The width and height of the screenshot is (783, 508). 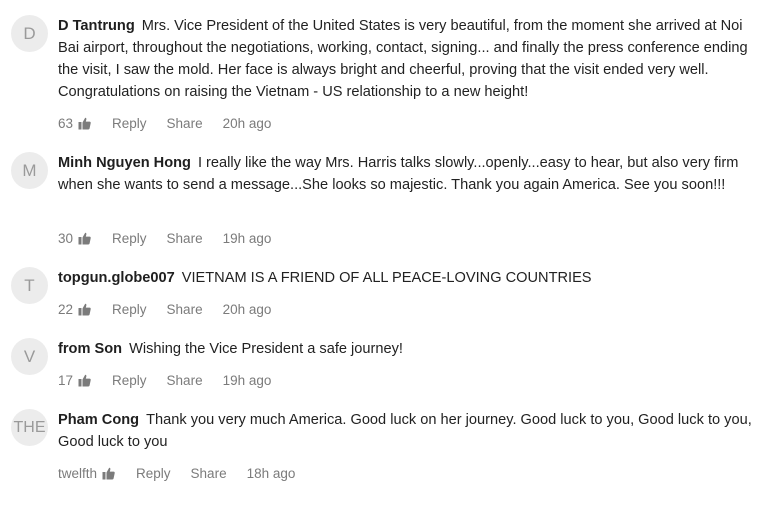 What do you see at coordinates (124, 163) in the screenshot?
I see `comment-author: Minh Nguyen Hong` at bounding box center [124, 163].